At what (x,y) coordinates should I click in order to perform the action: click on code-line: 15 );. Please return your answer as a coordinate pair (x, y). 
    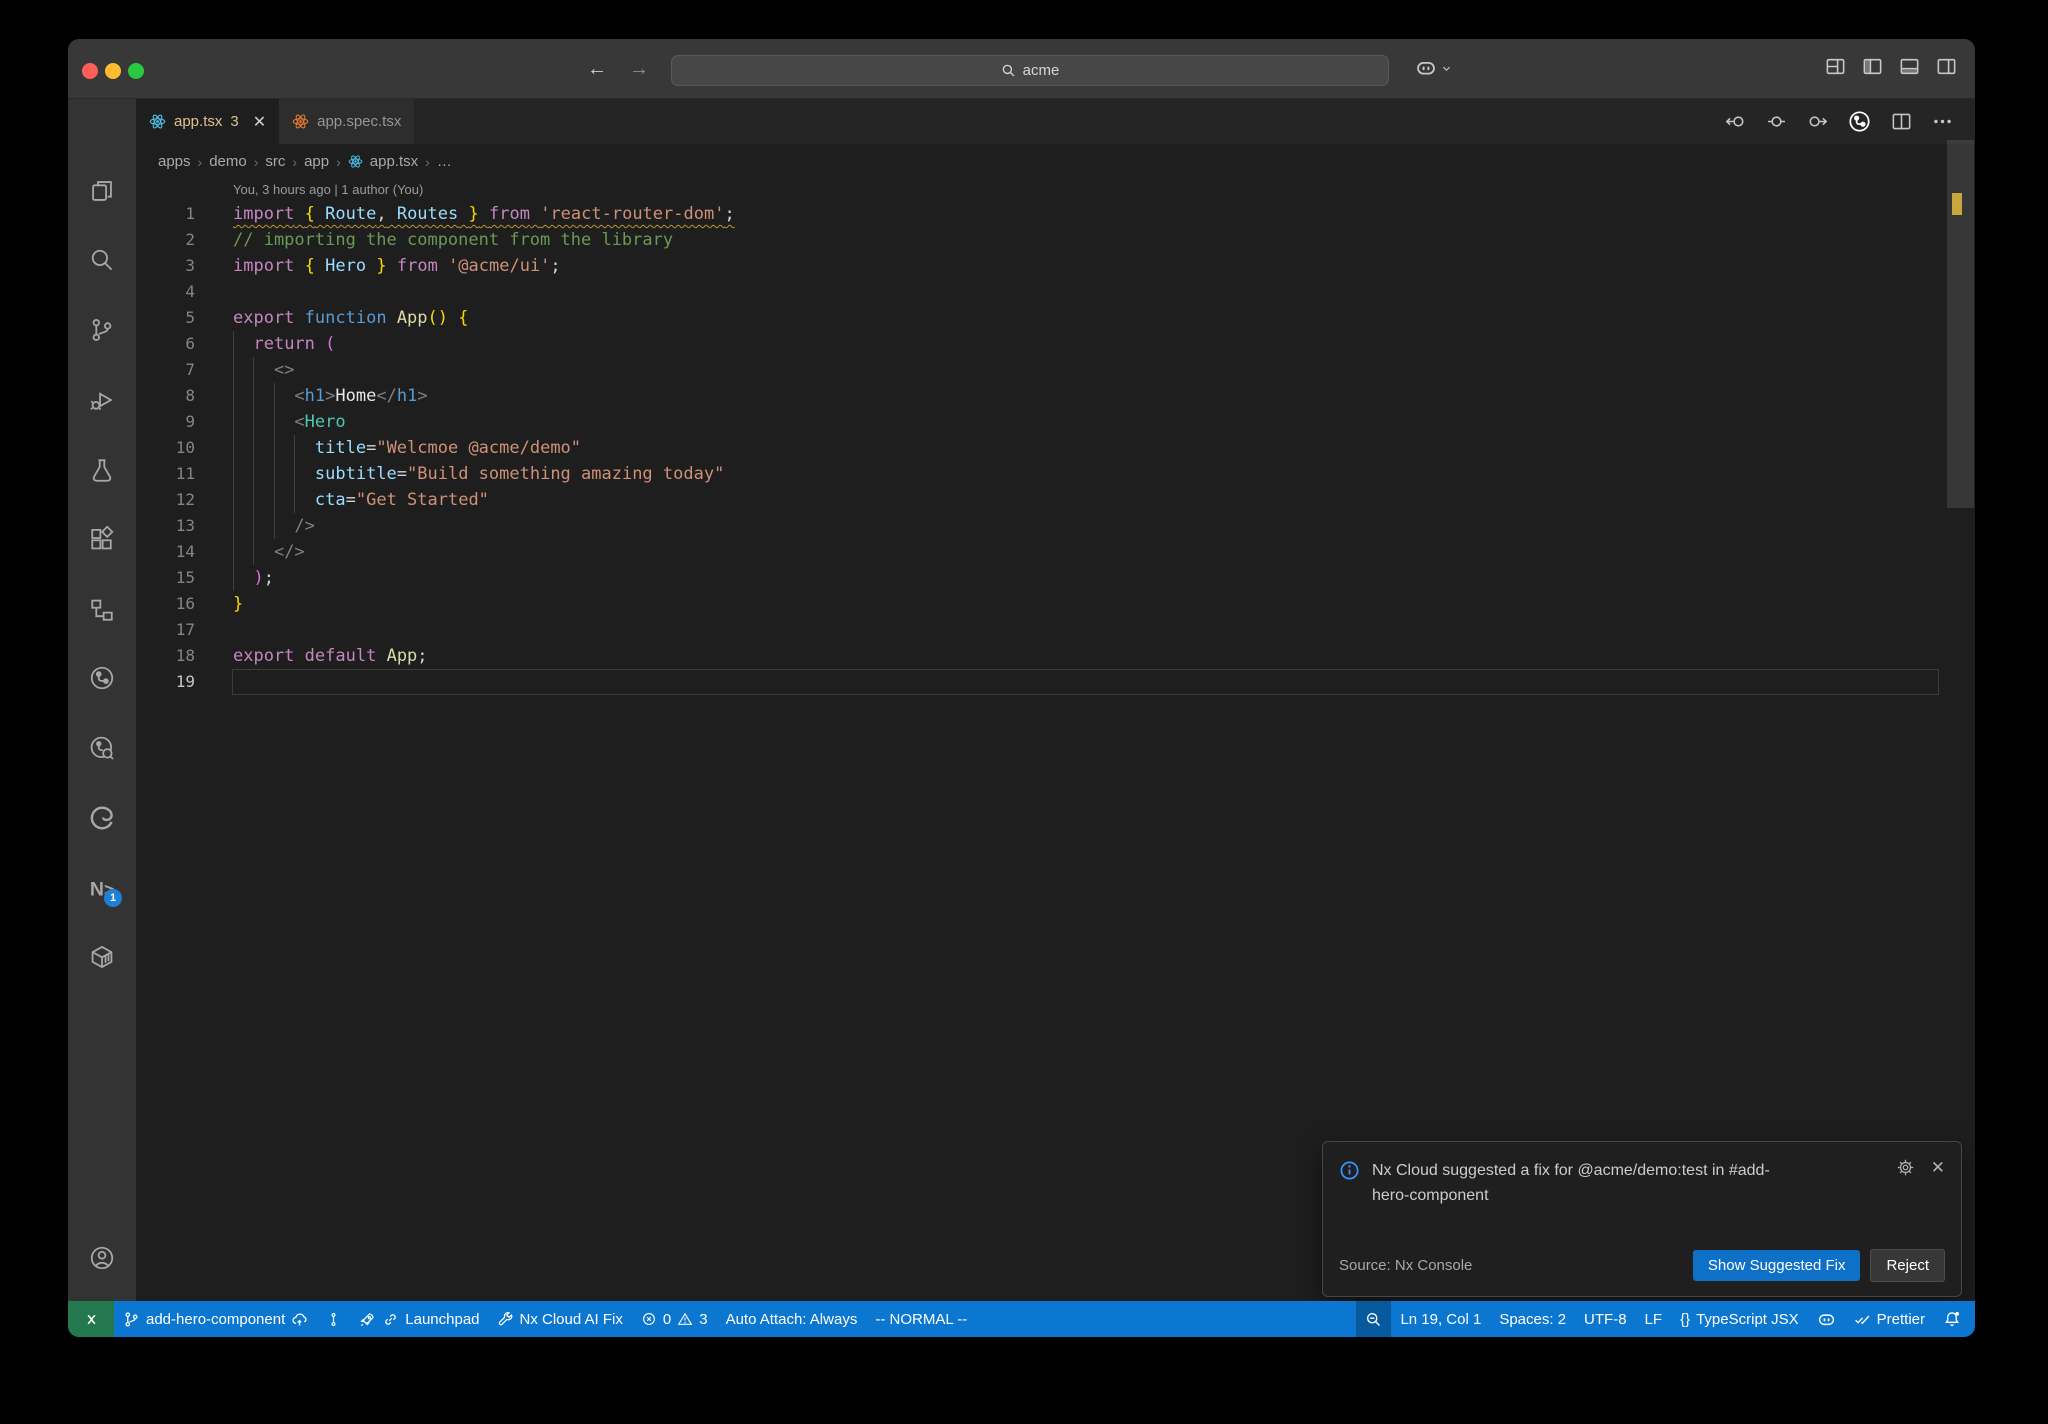
    Looking at the image, I should click on (1055, 578).